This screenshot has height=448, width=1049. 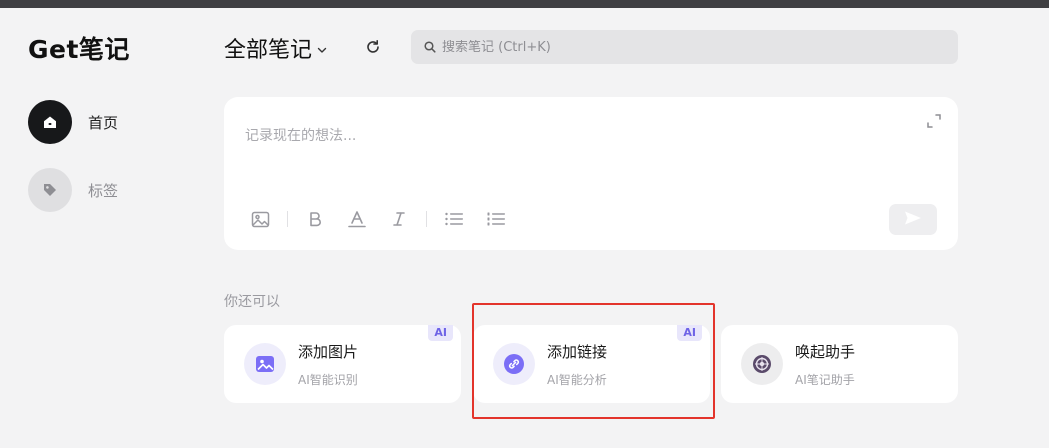 I want to click on link-icon, so click(x=514, y=364).